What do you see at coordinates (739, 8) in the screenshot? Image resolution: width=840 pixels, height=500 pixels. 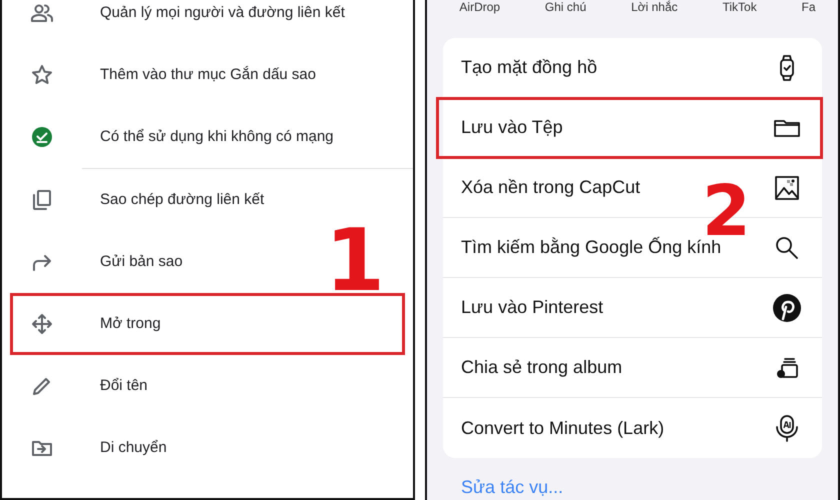 I see `app-label: TikTok` at bounding box center [739, 8].